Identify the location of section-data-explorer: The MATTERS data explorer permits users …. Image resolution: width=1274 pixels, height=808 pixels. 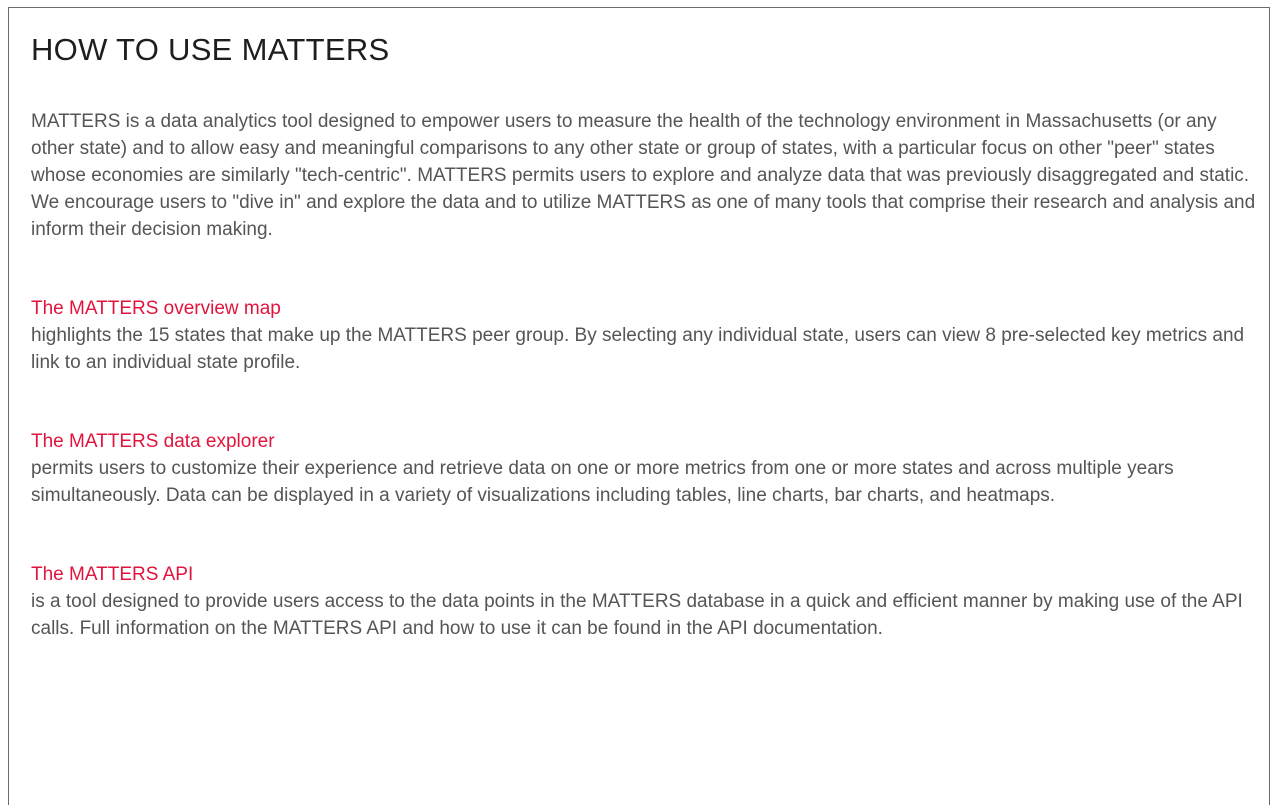
(646, 469).